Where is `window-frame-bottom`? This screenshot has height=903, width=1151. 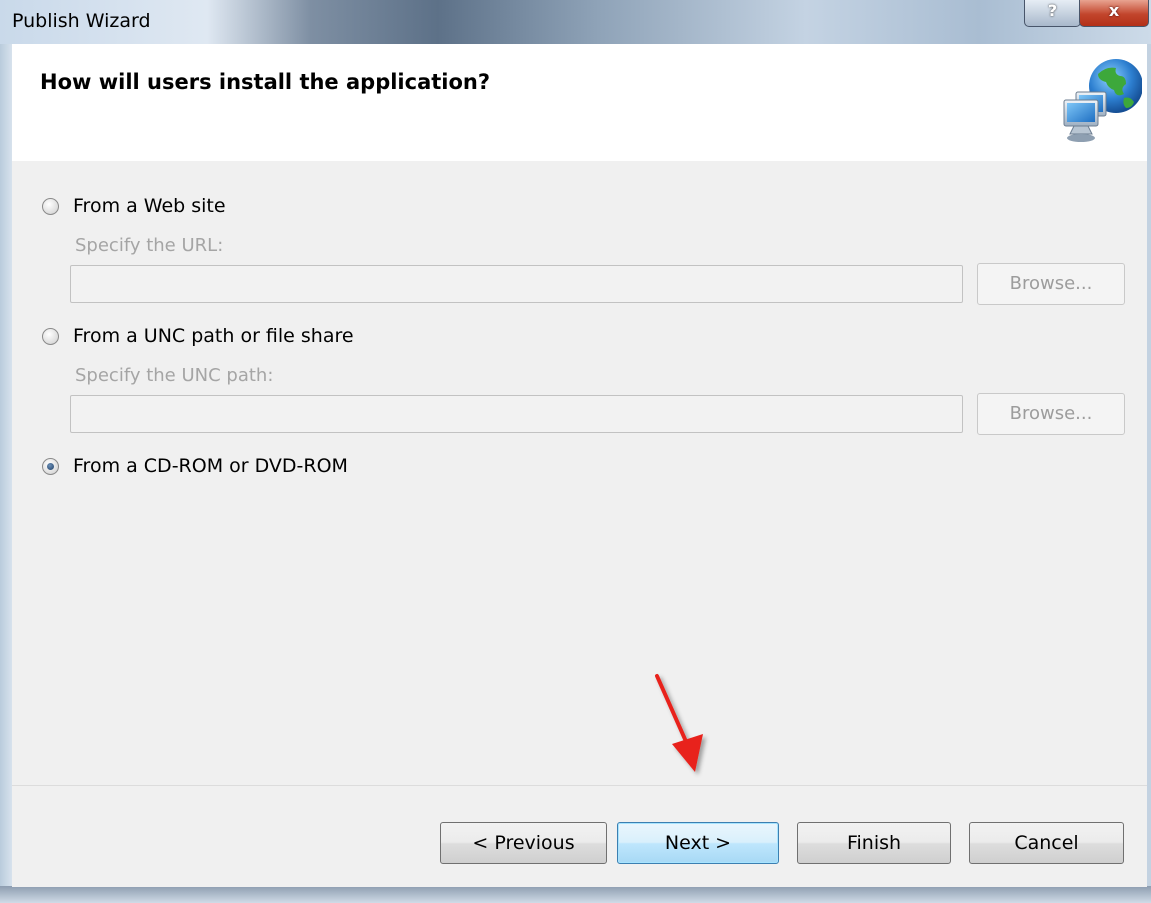
window-frame-bottom is located at coordinates (575, 894).